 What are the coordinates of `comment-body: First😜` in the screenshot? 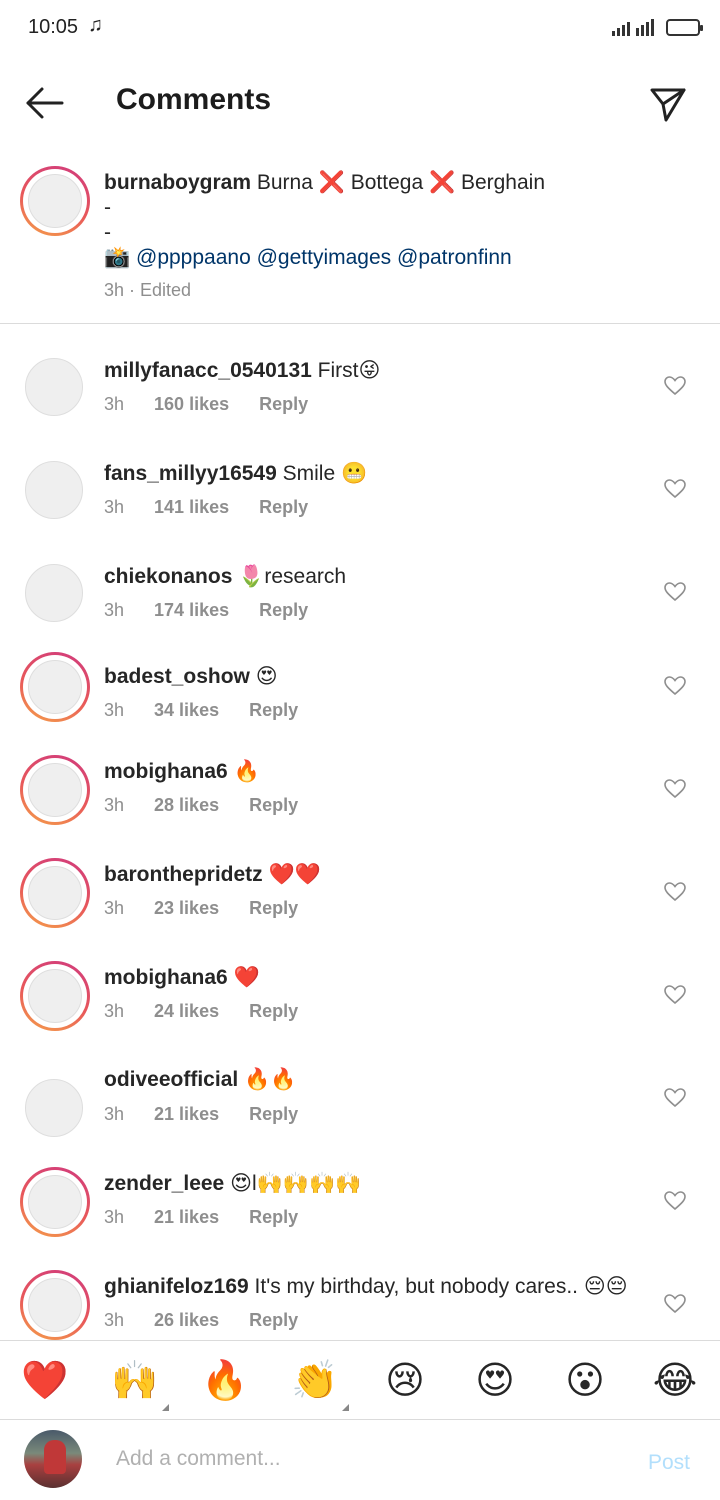 It's located at (349, 370).